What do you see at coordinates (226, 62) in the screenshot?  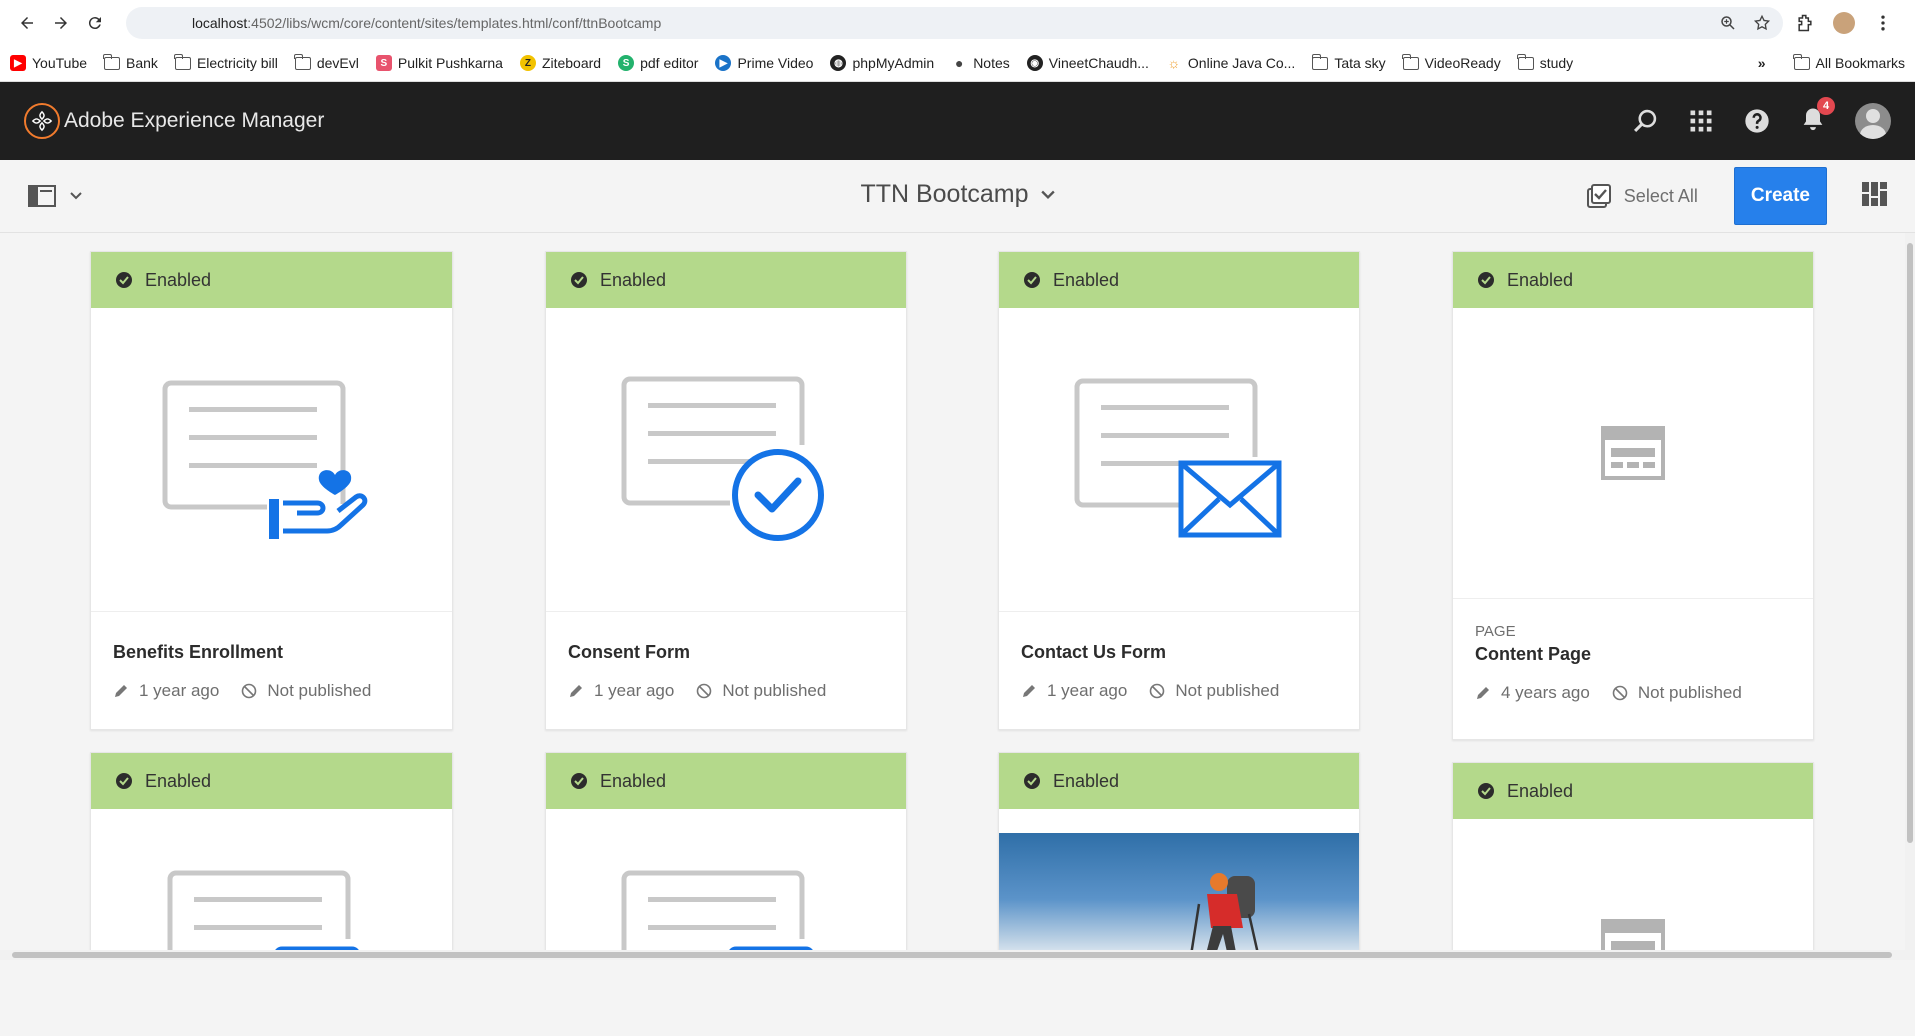 I see `bookmark-electricity: Electricity bill` at bounding box center [226, 62].